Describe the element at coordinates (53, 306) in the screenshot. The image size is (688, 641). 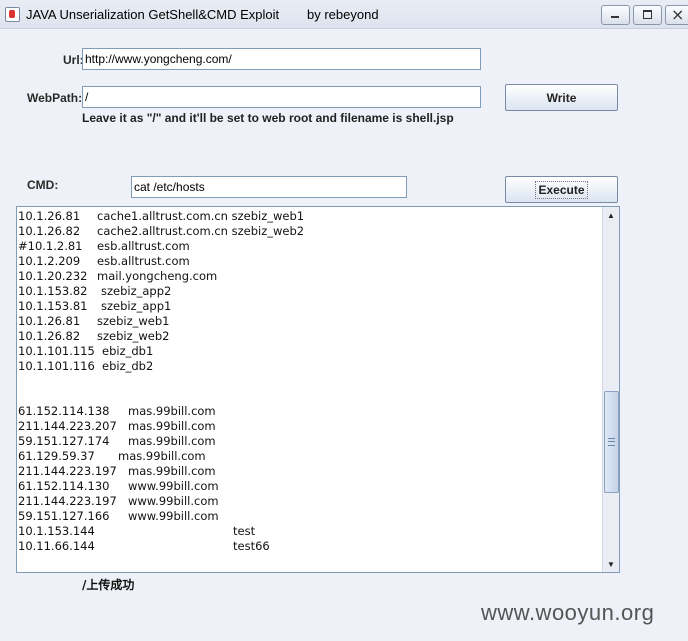
I see `output-line-ip: 10.1.153.81` at that location.